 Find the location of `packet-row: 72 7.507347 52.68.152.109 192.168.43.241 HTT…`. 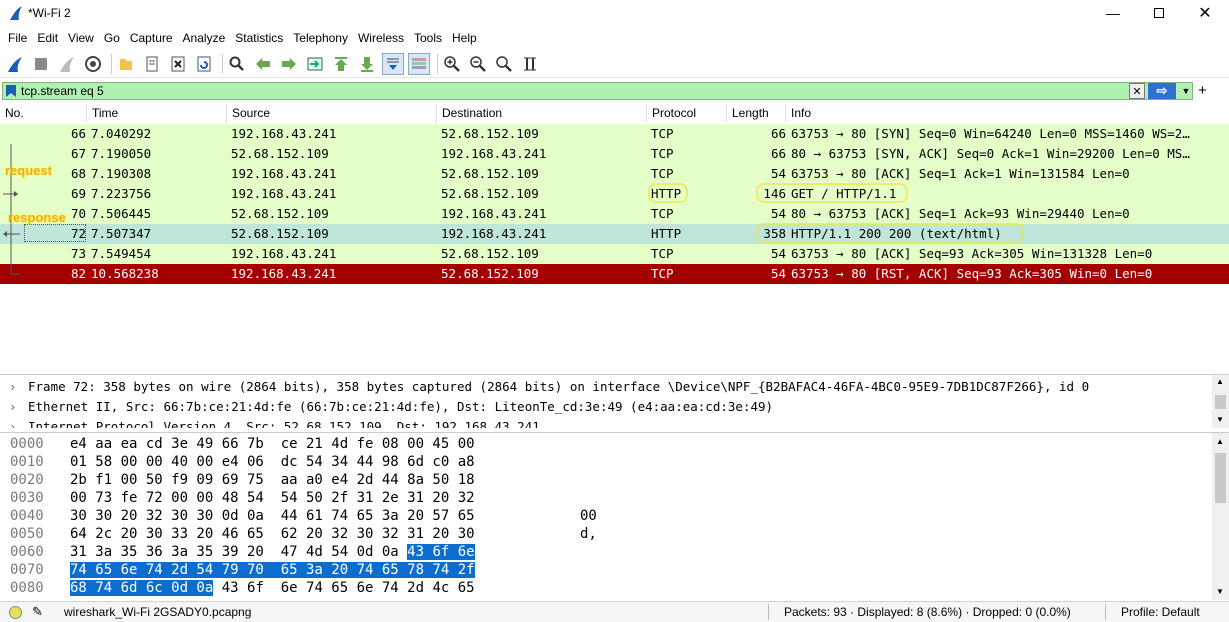

packet-row: 72 7.507347 52.68.152.109 192.168.43.241 HTT… is located at coordinates (614, 234).